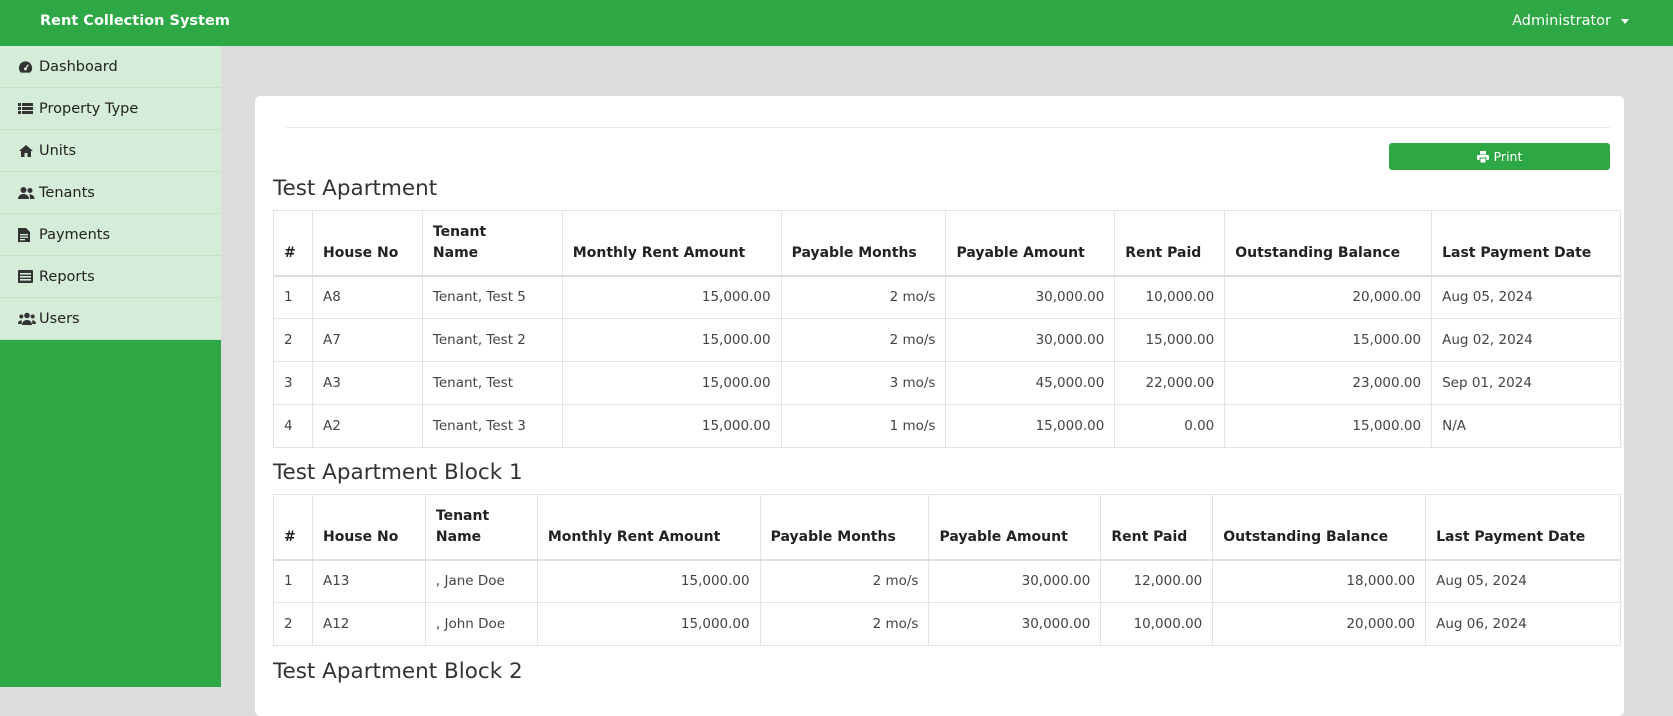  Describe the element at coordinates (398, 472) in the screenshot. I see `section-title: Test Apartment Block 1` at that location.